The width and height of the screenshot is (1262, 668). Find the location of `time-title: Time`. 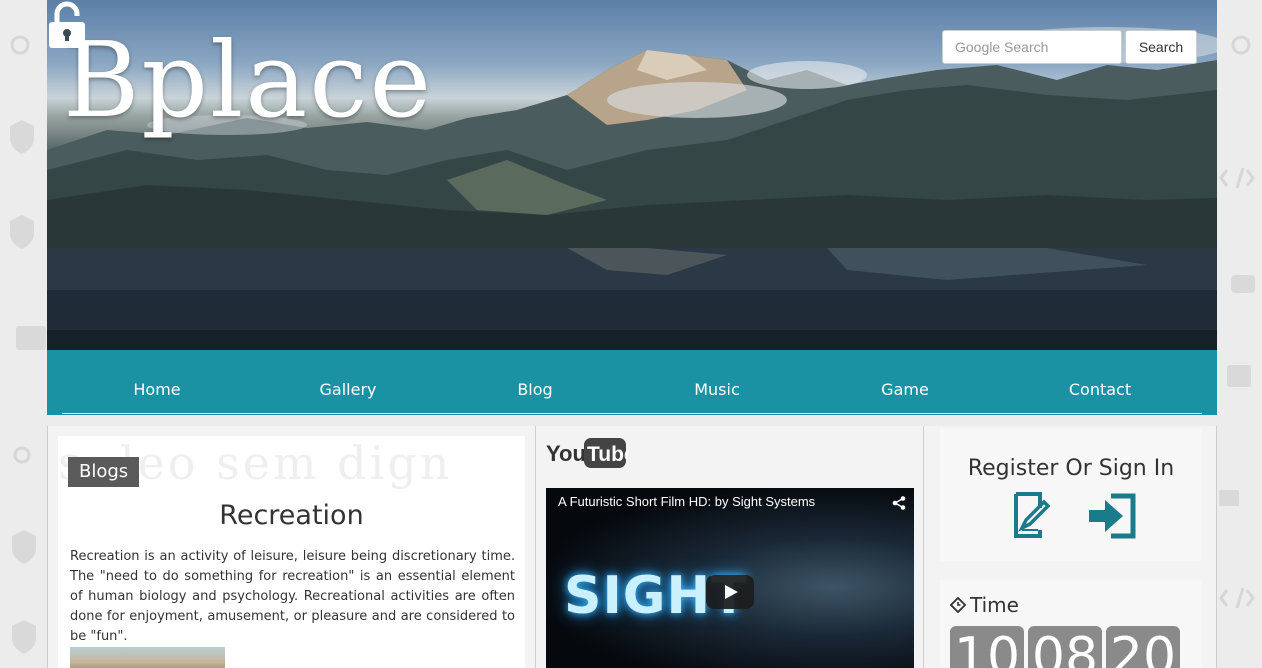

time-title: Time is located at coordinates (994, 605).